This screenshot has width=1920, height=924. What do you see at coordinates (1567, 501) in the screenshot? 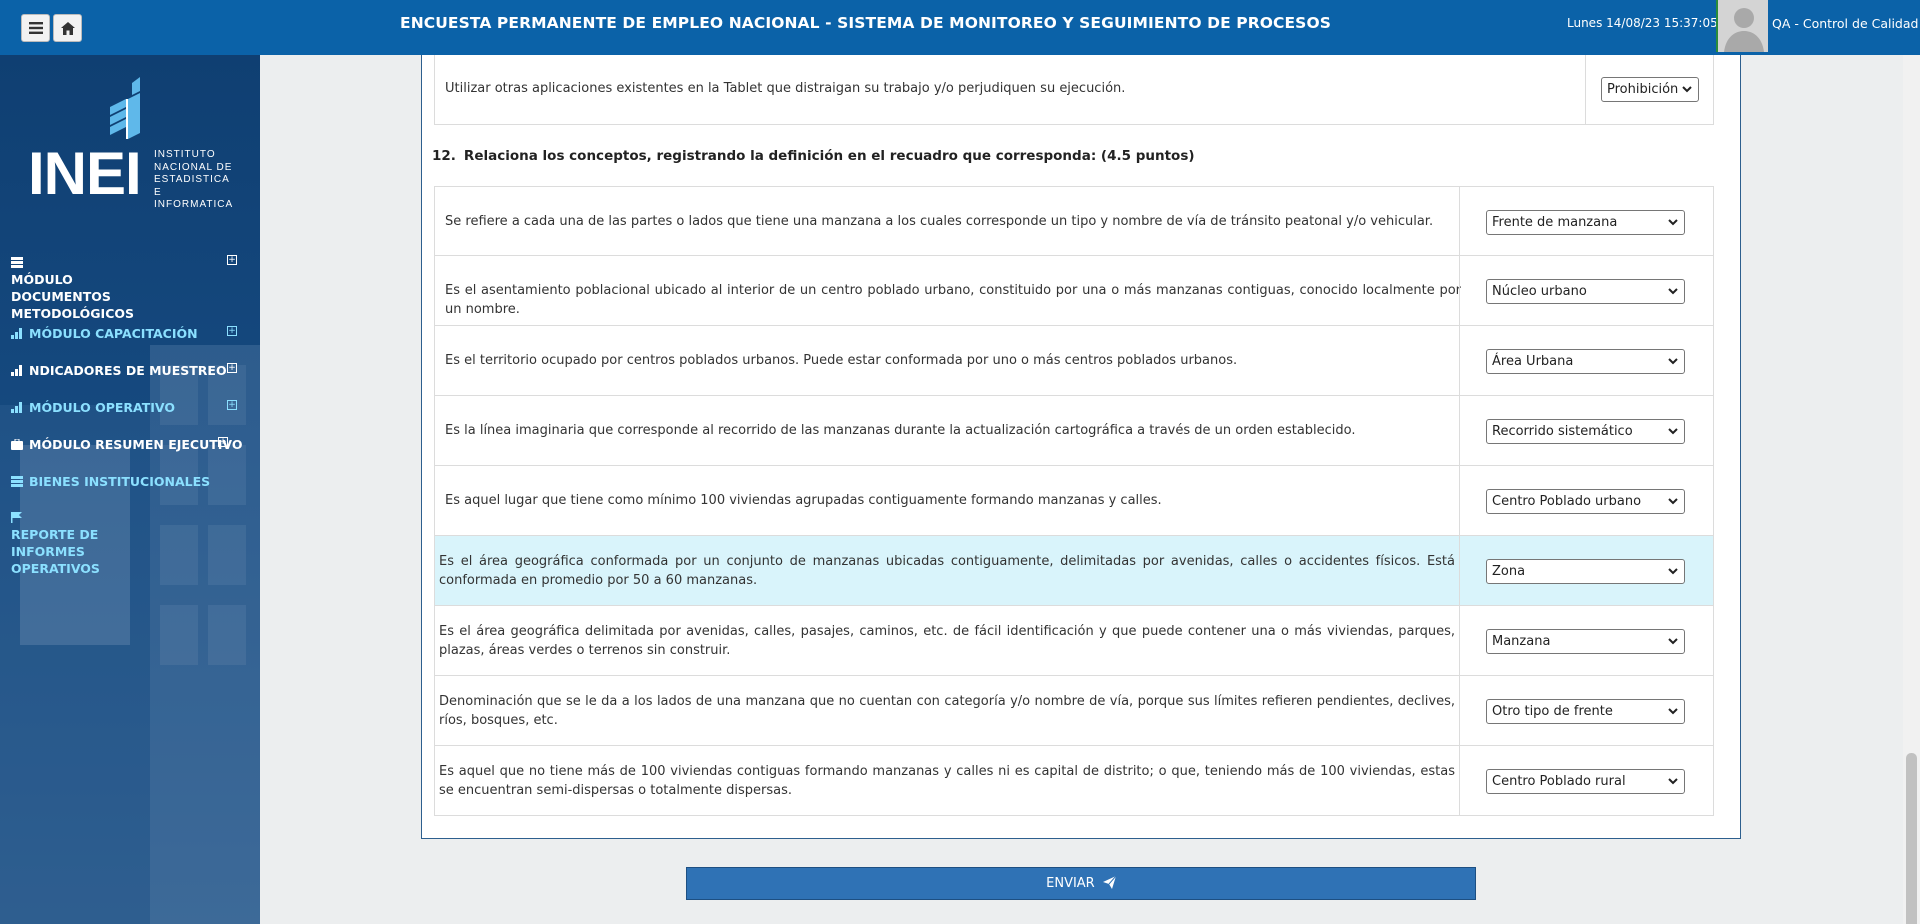
I see `select-value: Centro Poblado urbano` at bounding box center [1567, 501].